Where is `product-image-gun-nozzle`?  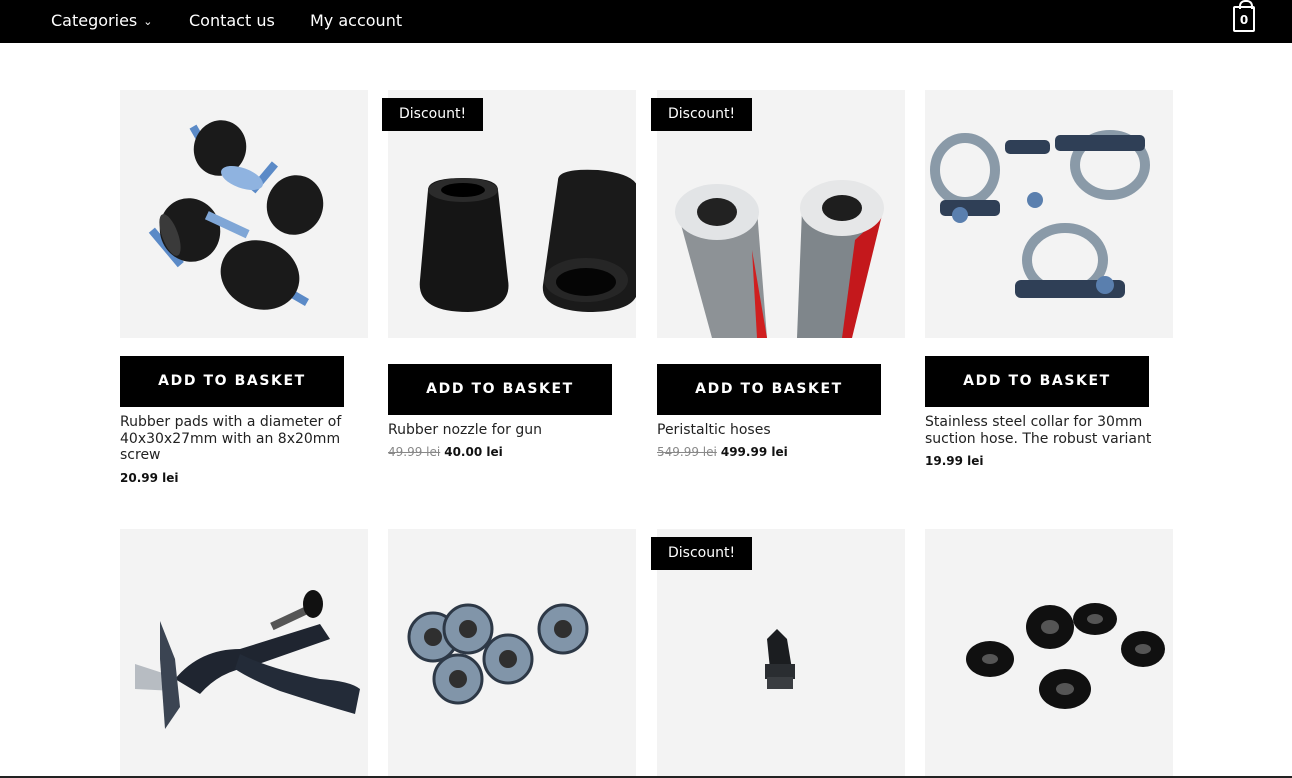 product-image-gun-nozzle is located at coordinates (244, 653).